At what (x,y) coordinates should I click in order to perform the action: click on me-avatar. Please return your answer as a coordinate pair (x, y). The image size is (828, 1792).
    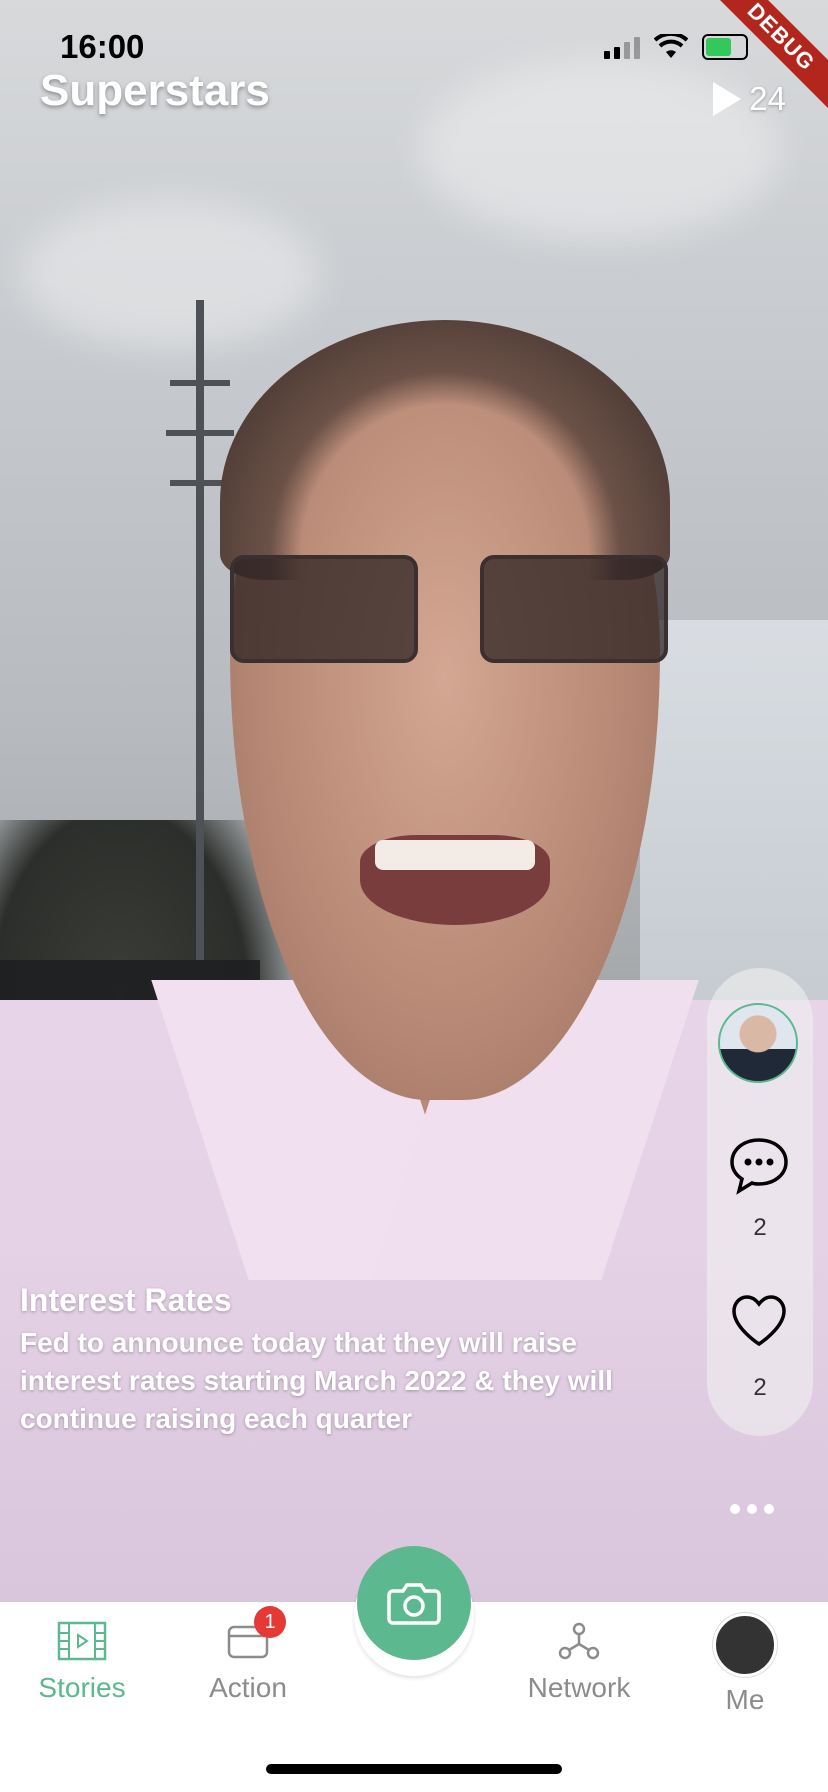
    Looking at the image, I should click on (745, 1645).